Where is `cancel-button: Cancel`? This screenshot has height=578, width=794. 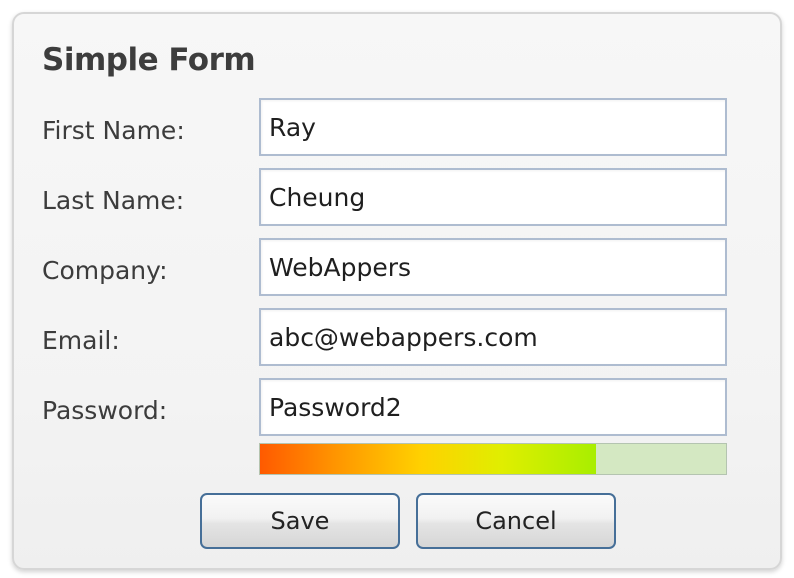 cancel-button: Cancel is located at coordinates (516, 521).